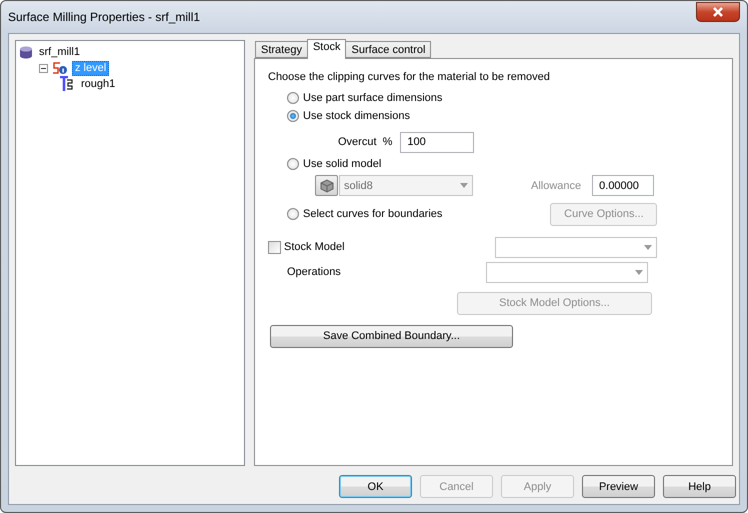 Image resolution: width=748 pixels, height=513 pixels. What do you see at coordinates (104, 17) in the screenshot?
I see `window-title: Surface Milling Properties - srf_mill1` at bounding box center [104, 17].